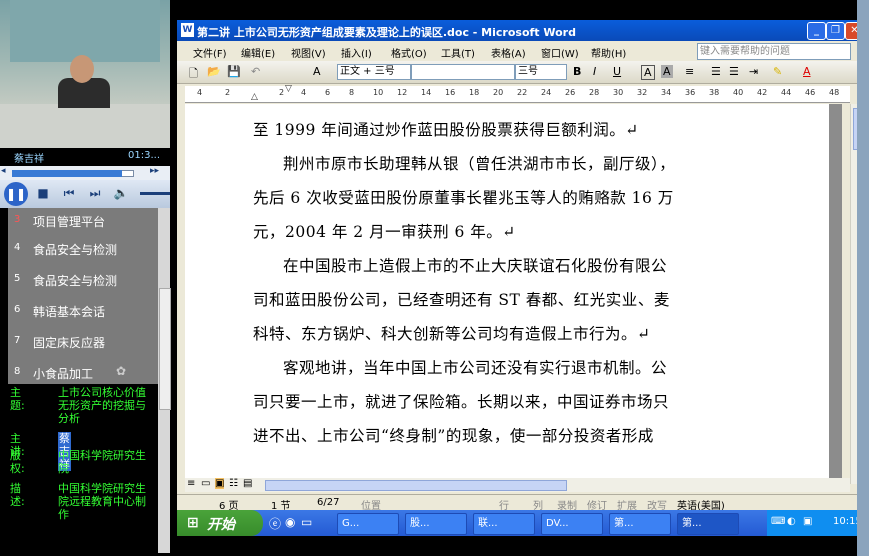  Describe the element at coordinates (356, 52) in the screenshot. I see `menu-insert: 插入(I)` at that location.